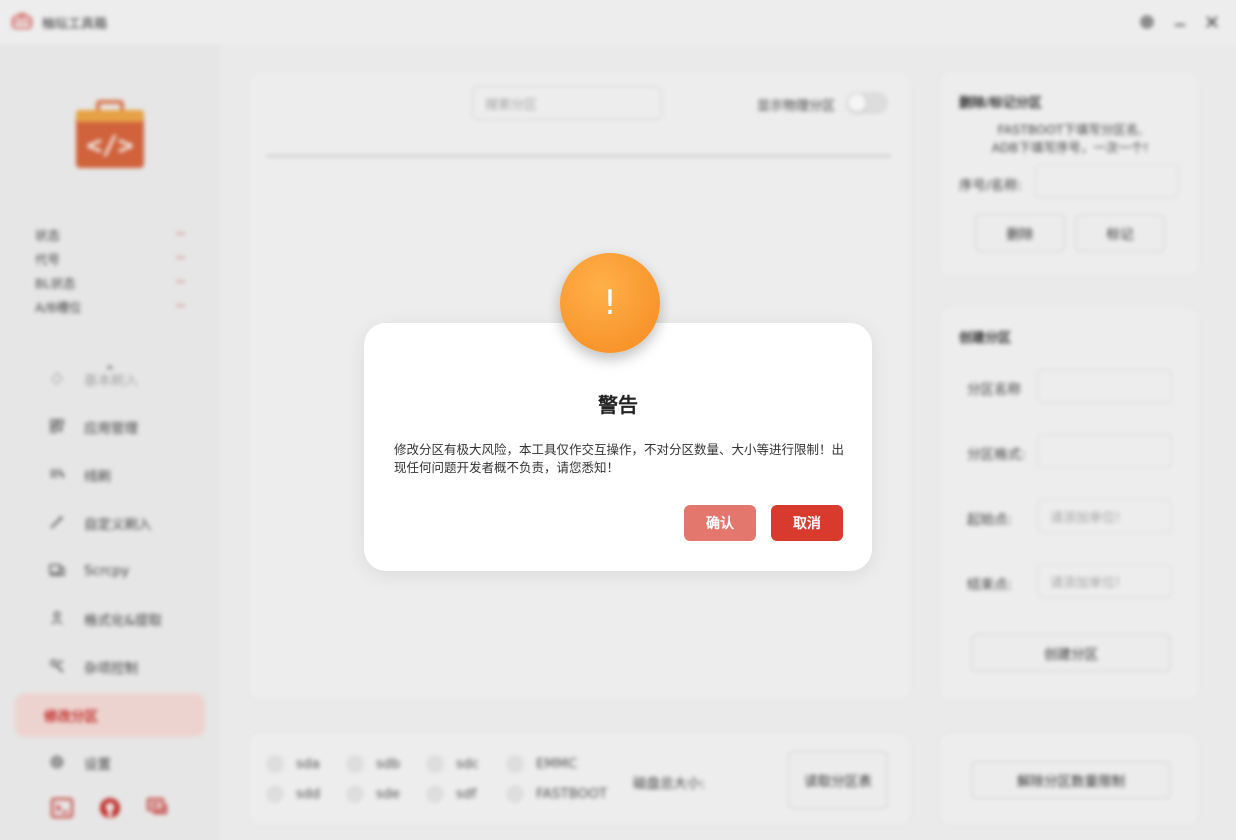 The height and width of the screenshot is (840, 1236). Describe the element at coordinates (720, 523) in the screenshot. I see `confirm-button: 确认` at that location.